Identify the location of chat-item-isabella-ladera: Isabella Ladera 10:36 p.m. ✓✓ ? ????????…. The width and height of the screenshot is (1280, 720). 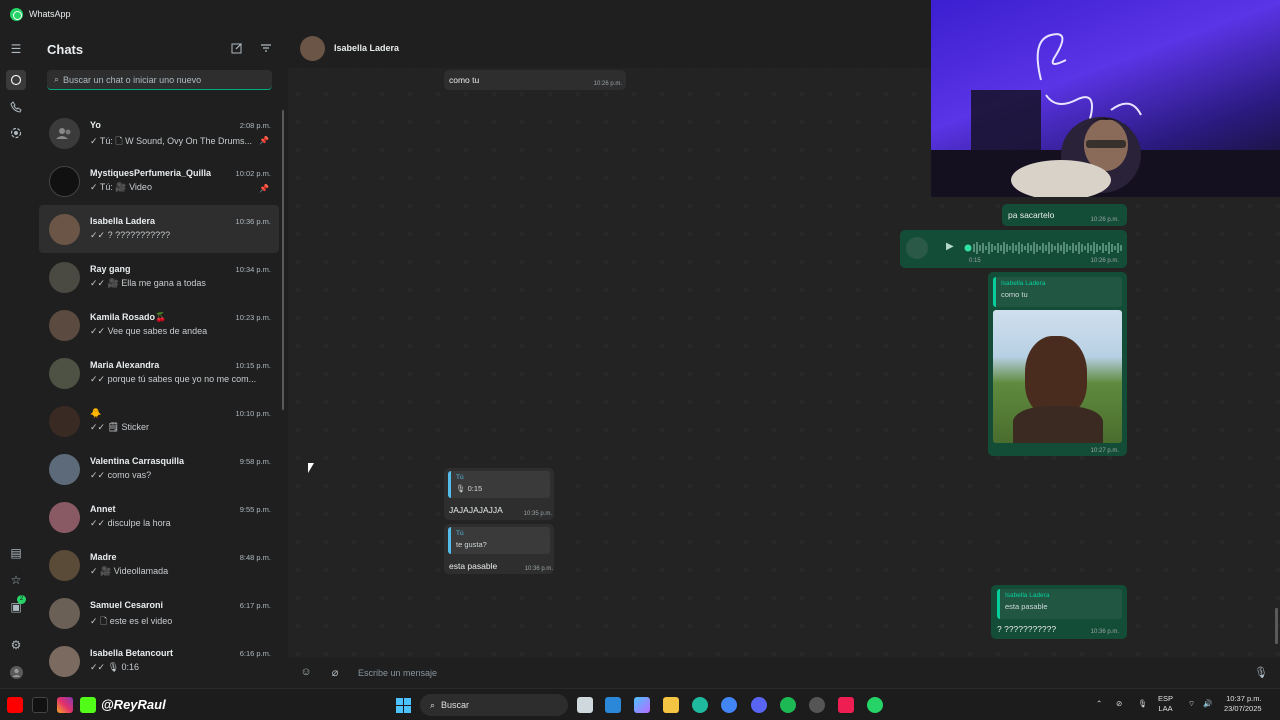
(159, 229).